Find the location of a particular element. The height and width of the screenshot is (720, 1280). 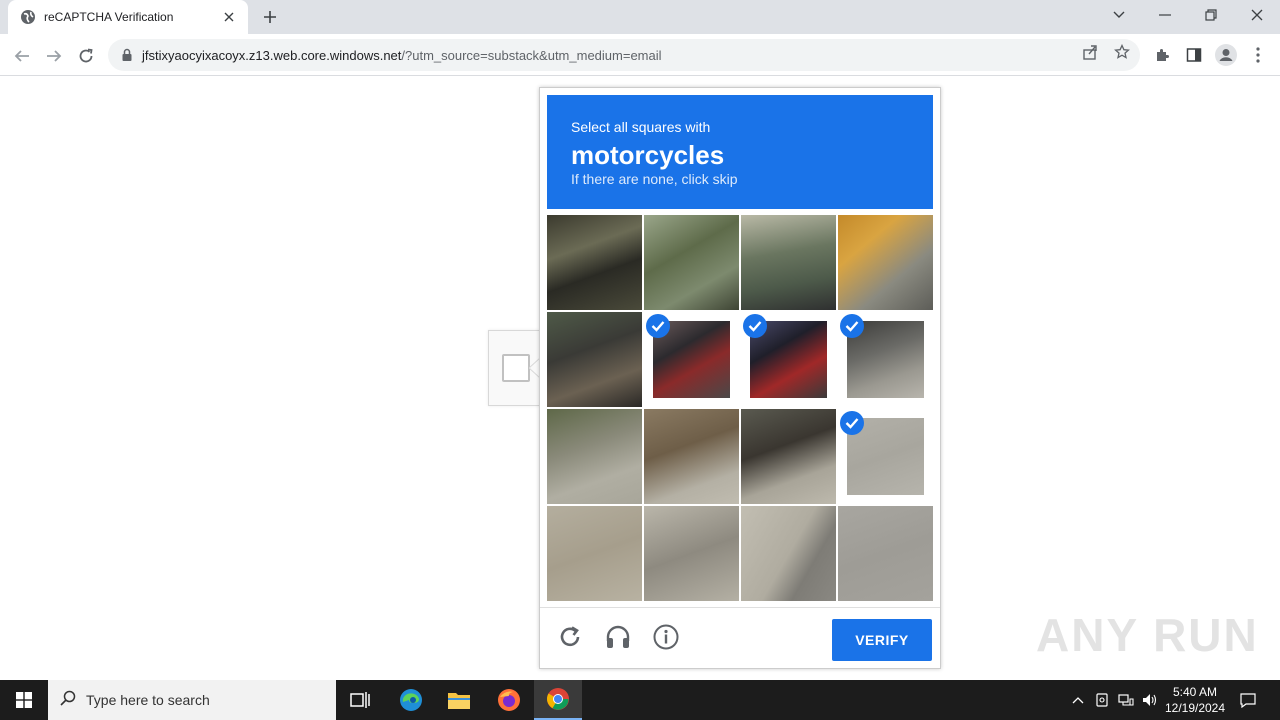

target-object: motorcycles is located at coordinates (648, 155).